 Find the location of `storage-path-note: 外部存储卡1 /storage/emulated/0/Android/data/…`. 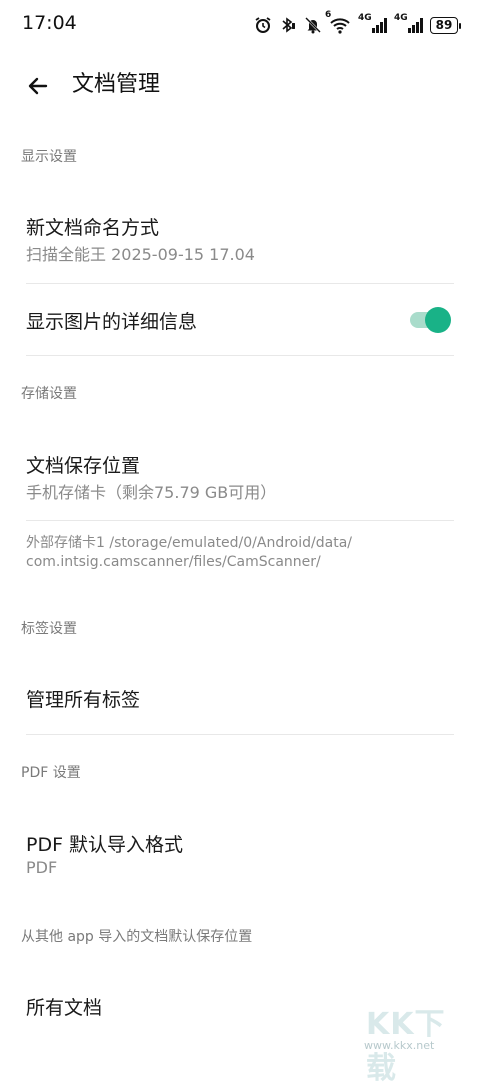

storage-path-note: 外部存储卡1 /storage/emulated/0/Android/data/… is located at coordinates (236, 553).